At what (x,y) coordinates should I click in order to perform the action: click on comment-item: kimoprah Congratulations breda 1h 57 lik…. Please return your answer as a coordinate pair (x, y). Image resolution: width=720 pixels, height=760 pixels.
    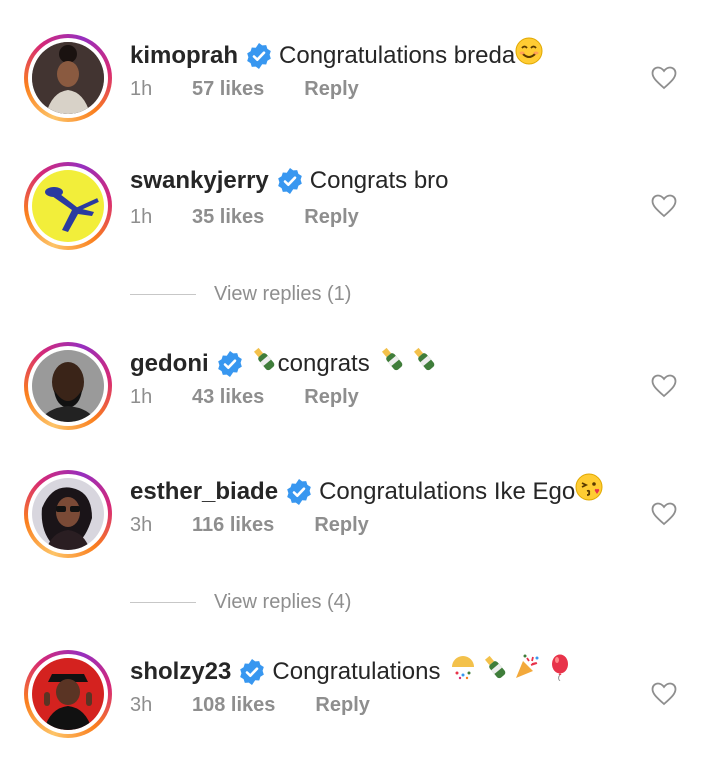
    Looking at the image, I should click on (360, 89).